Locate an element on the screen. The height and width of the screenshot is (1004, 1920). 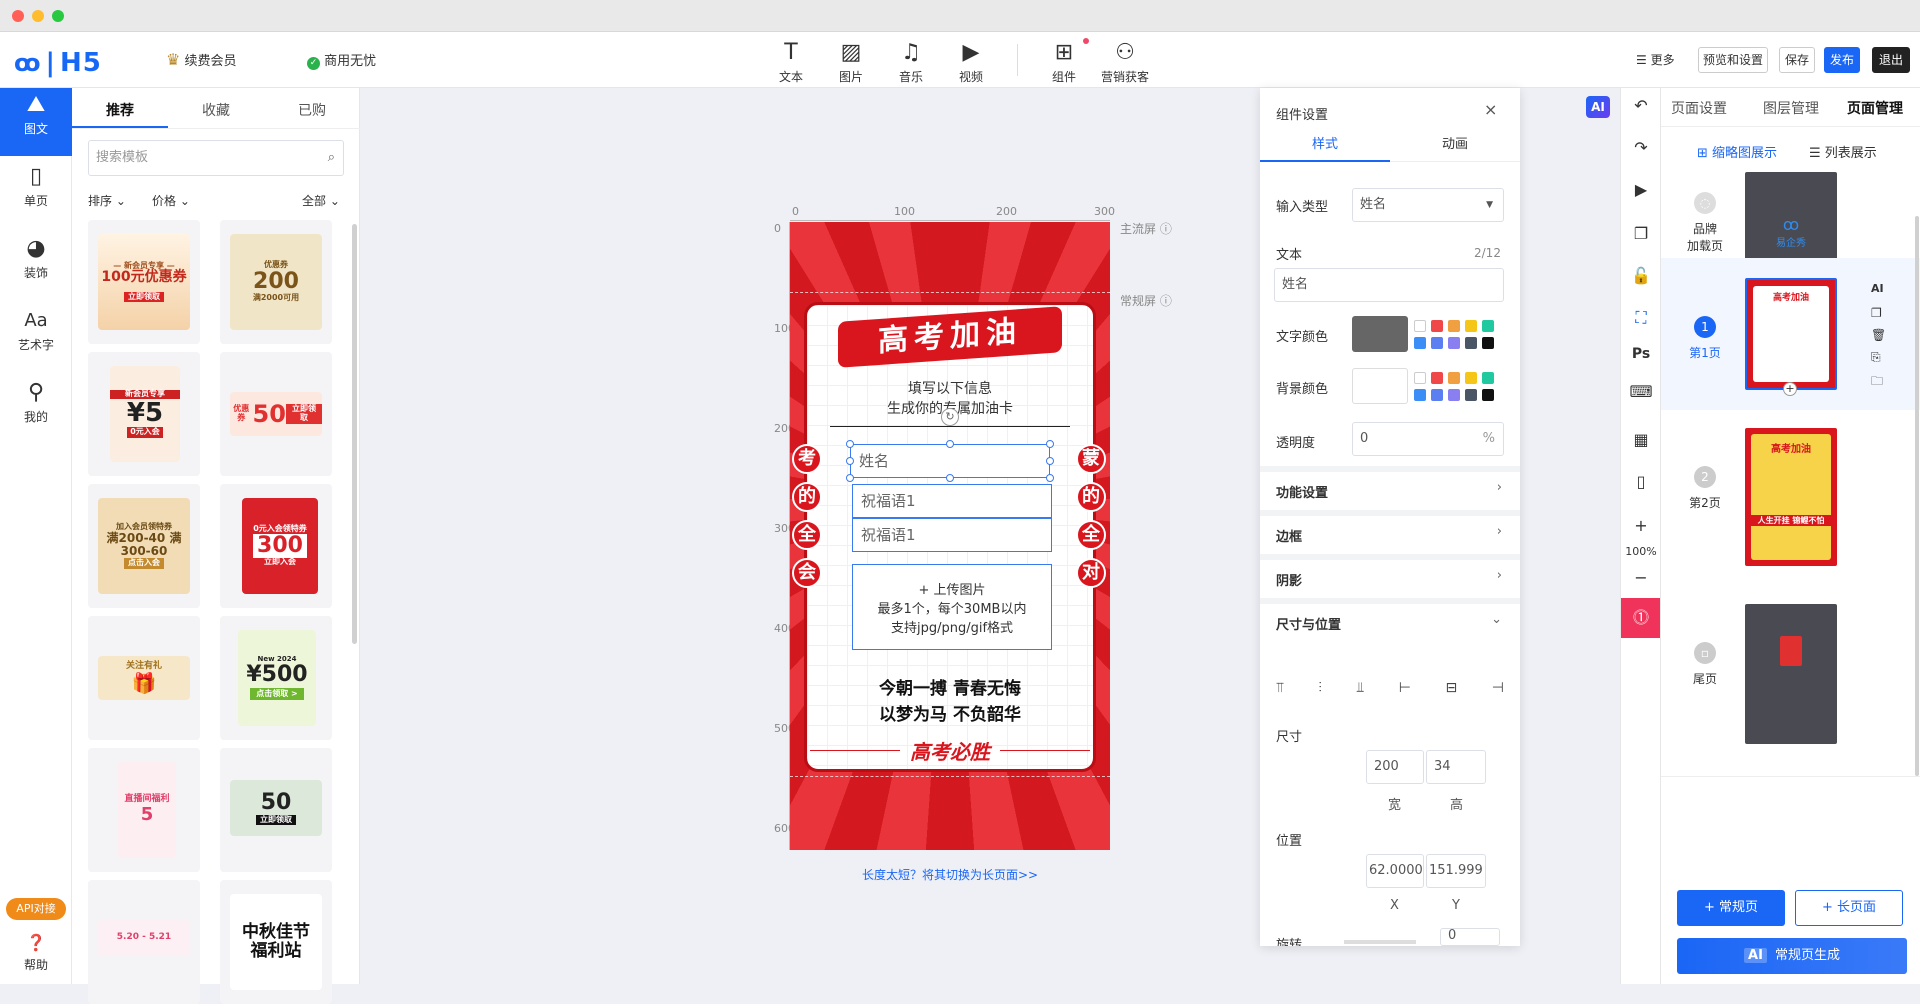
minimize-window-button is located at coordinates (38, 16).